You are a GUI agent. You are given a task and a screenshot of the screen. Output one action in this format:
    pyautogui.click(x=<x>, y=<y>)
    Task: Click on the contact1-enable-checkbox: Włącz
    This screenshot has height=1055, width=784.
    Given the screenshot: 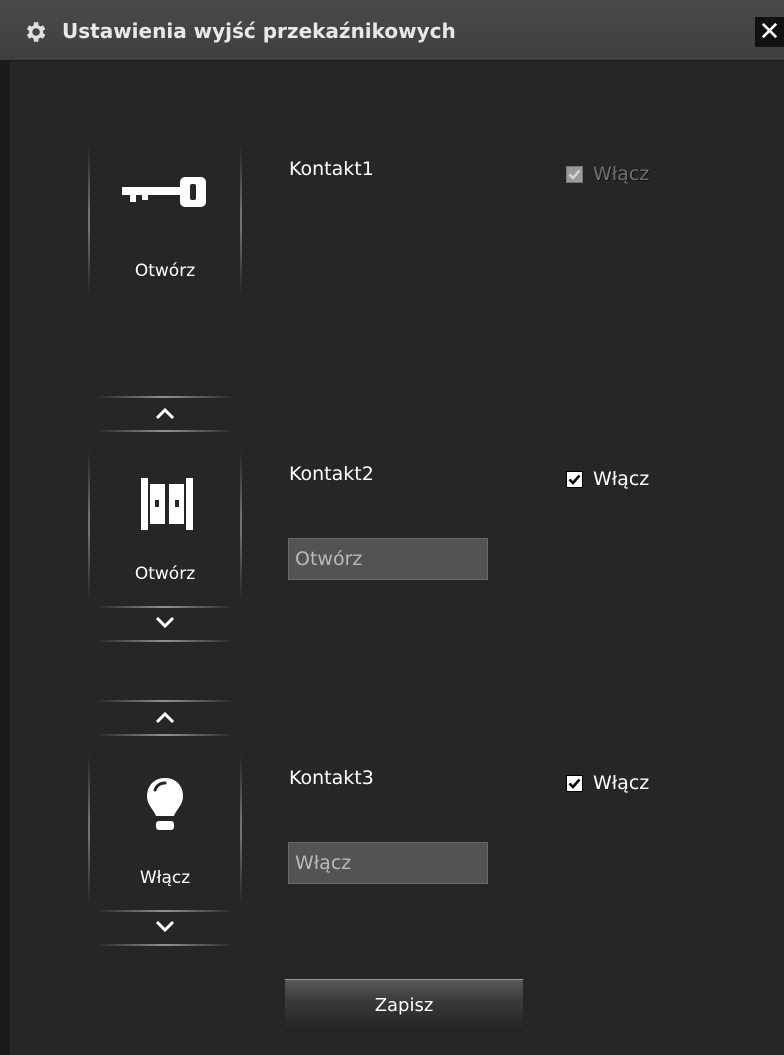 What is the action you would take?
    pyautogui.click(x=607, y=174)
    